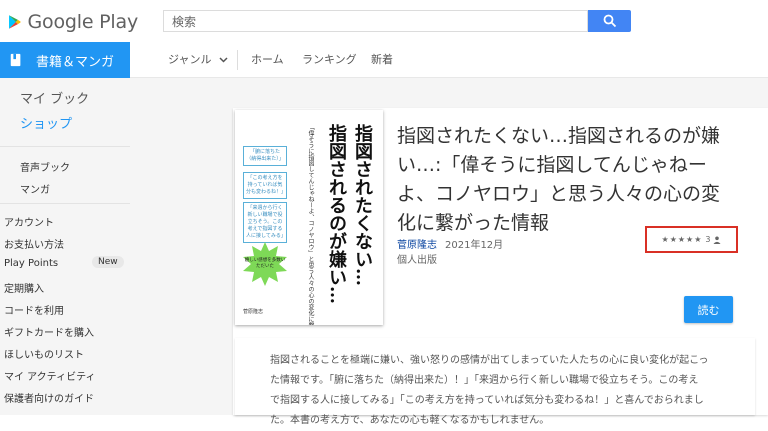 The height and width of the screenshot is (431, 768). What do you see at coordinates (410, 420) in the screenshot?
I see `description-line: た。本書の考え方で、あなたの心も軽くなるかもしれません。` at bounding box center [410, 420].